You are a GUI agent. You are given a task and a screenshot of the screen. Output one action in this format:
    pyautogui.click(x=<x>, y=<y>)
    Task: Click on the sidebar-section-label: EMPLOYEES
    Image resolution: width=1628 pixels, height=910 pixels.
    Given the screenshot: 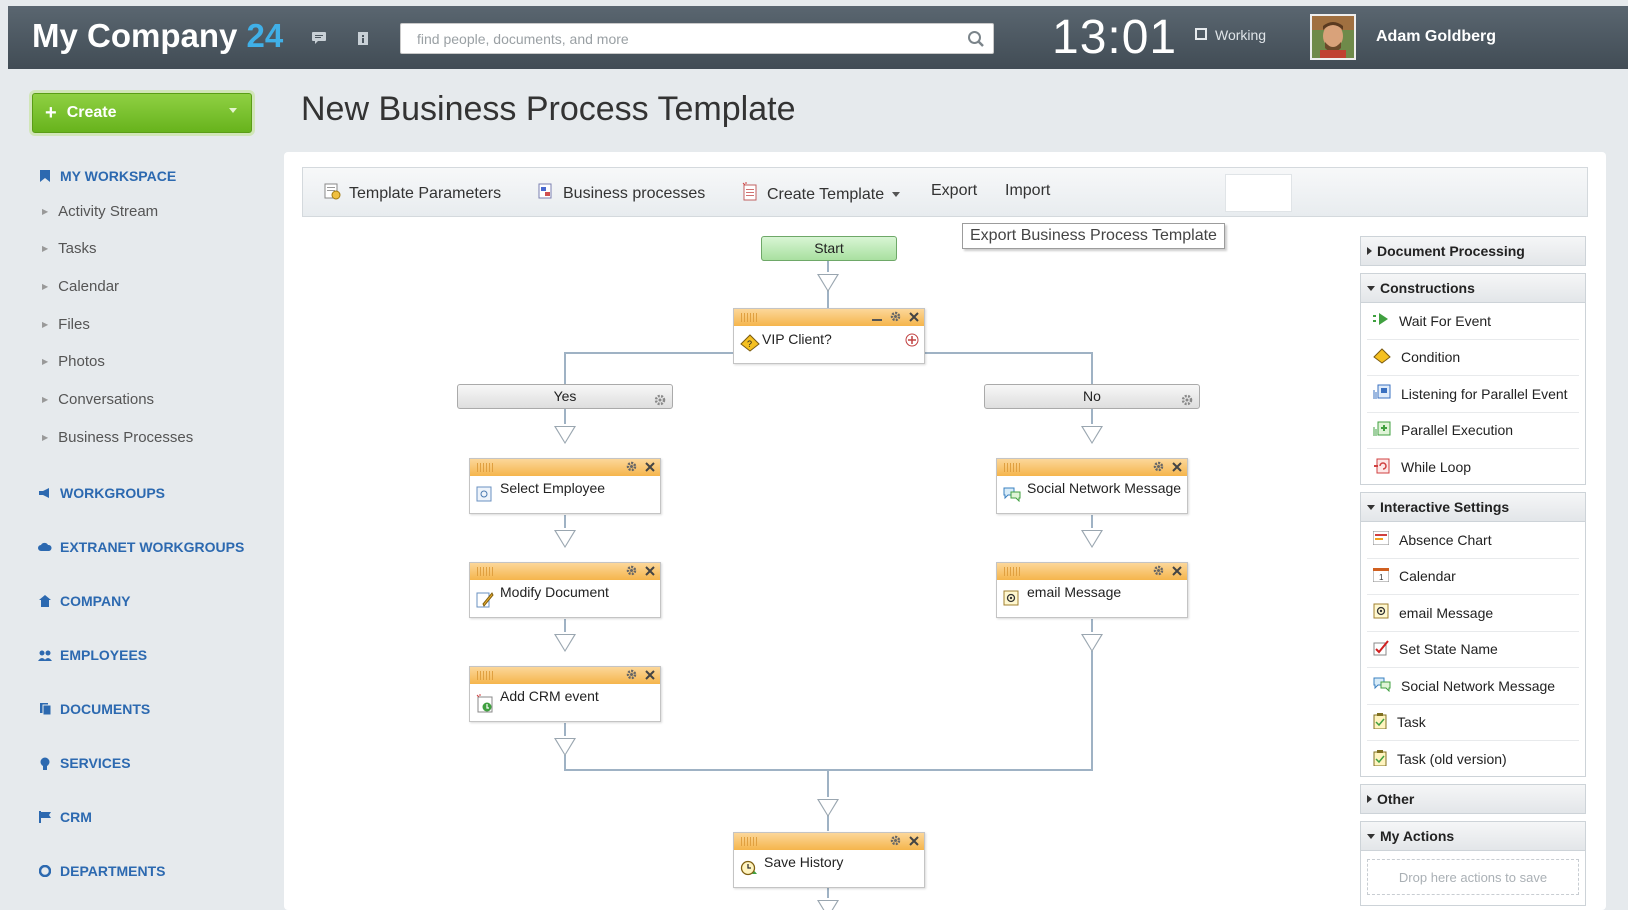 What is the action you would take?
    pyautogui.click(x=104, y=655)
    